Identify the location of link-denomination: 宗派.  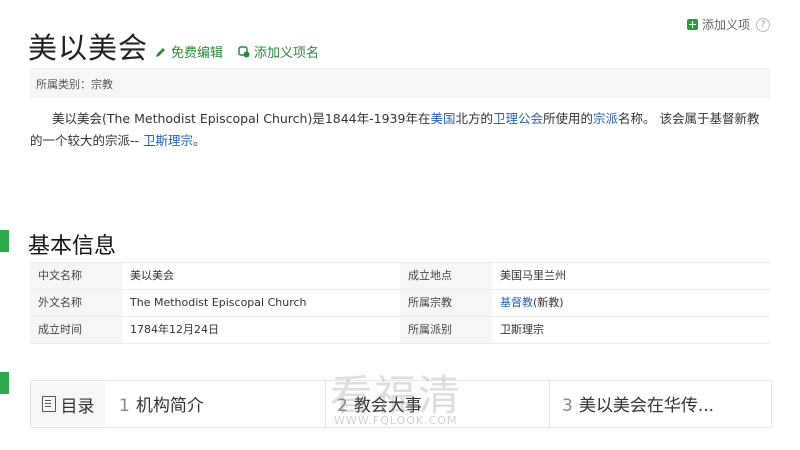
(605, 118).